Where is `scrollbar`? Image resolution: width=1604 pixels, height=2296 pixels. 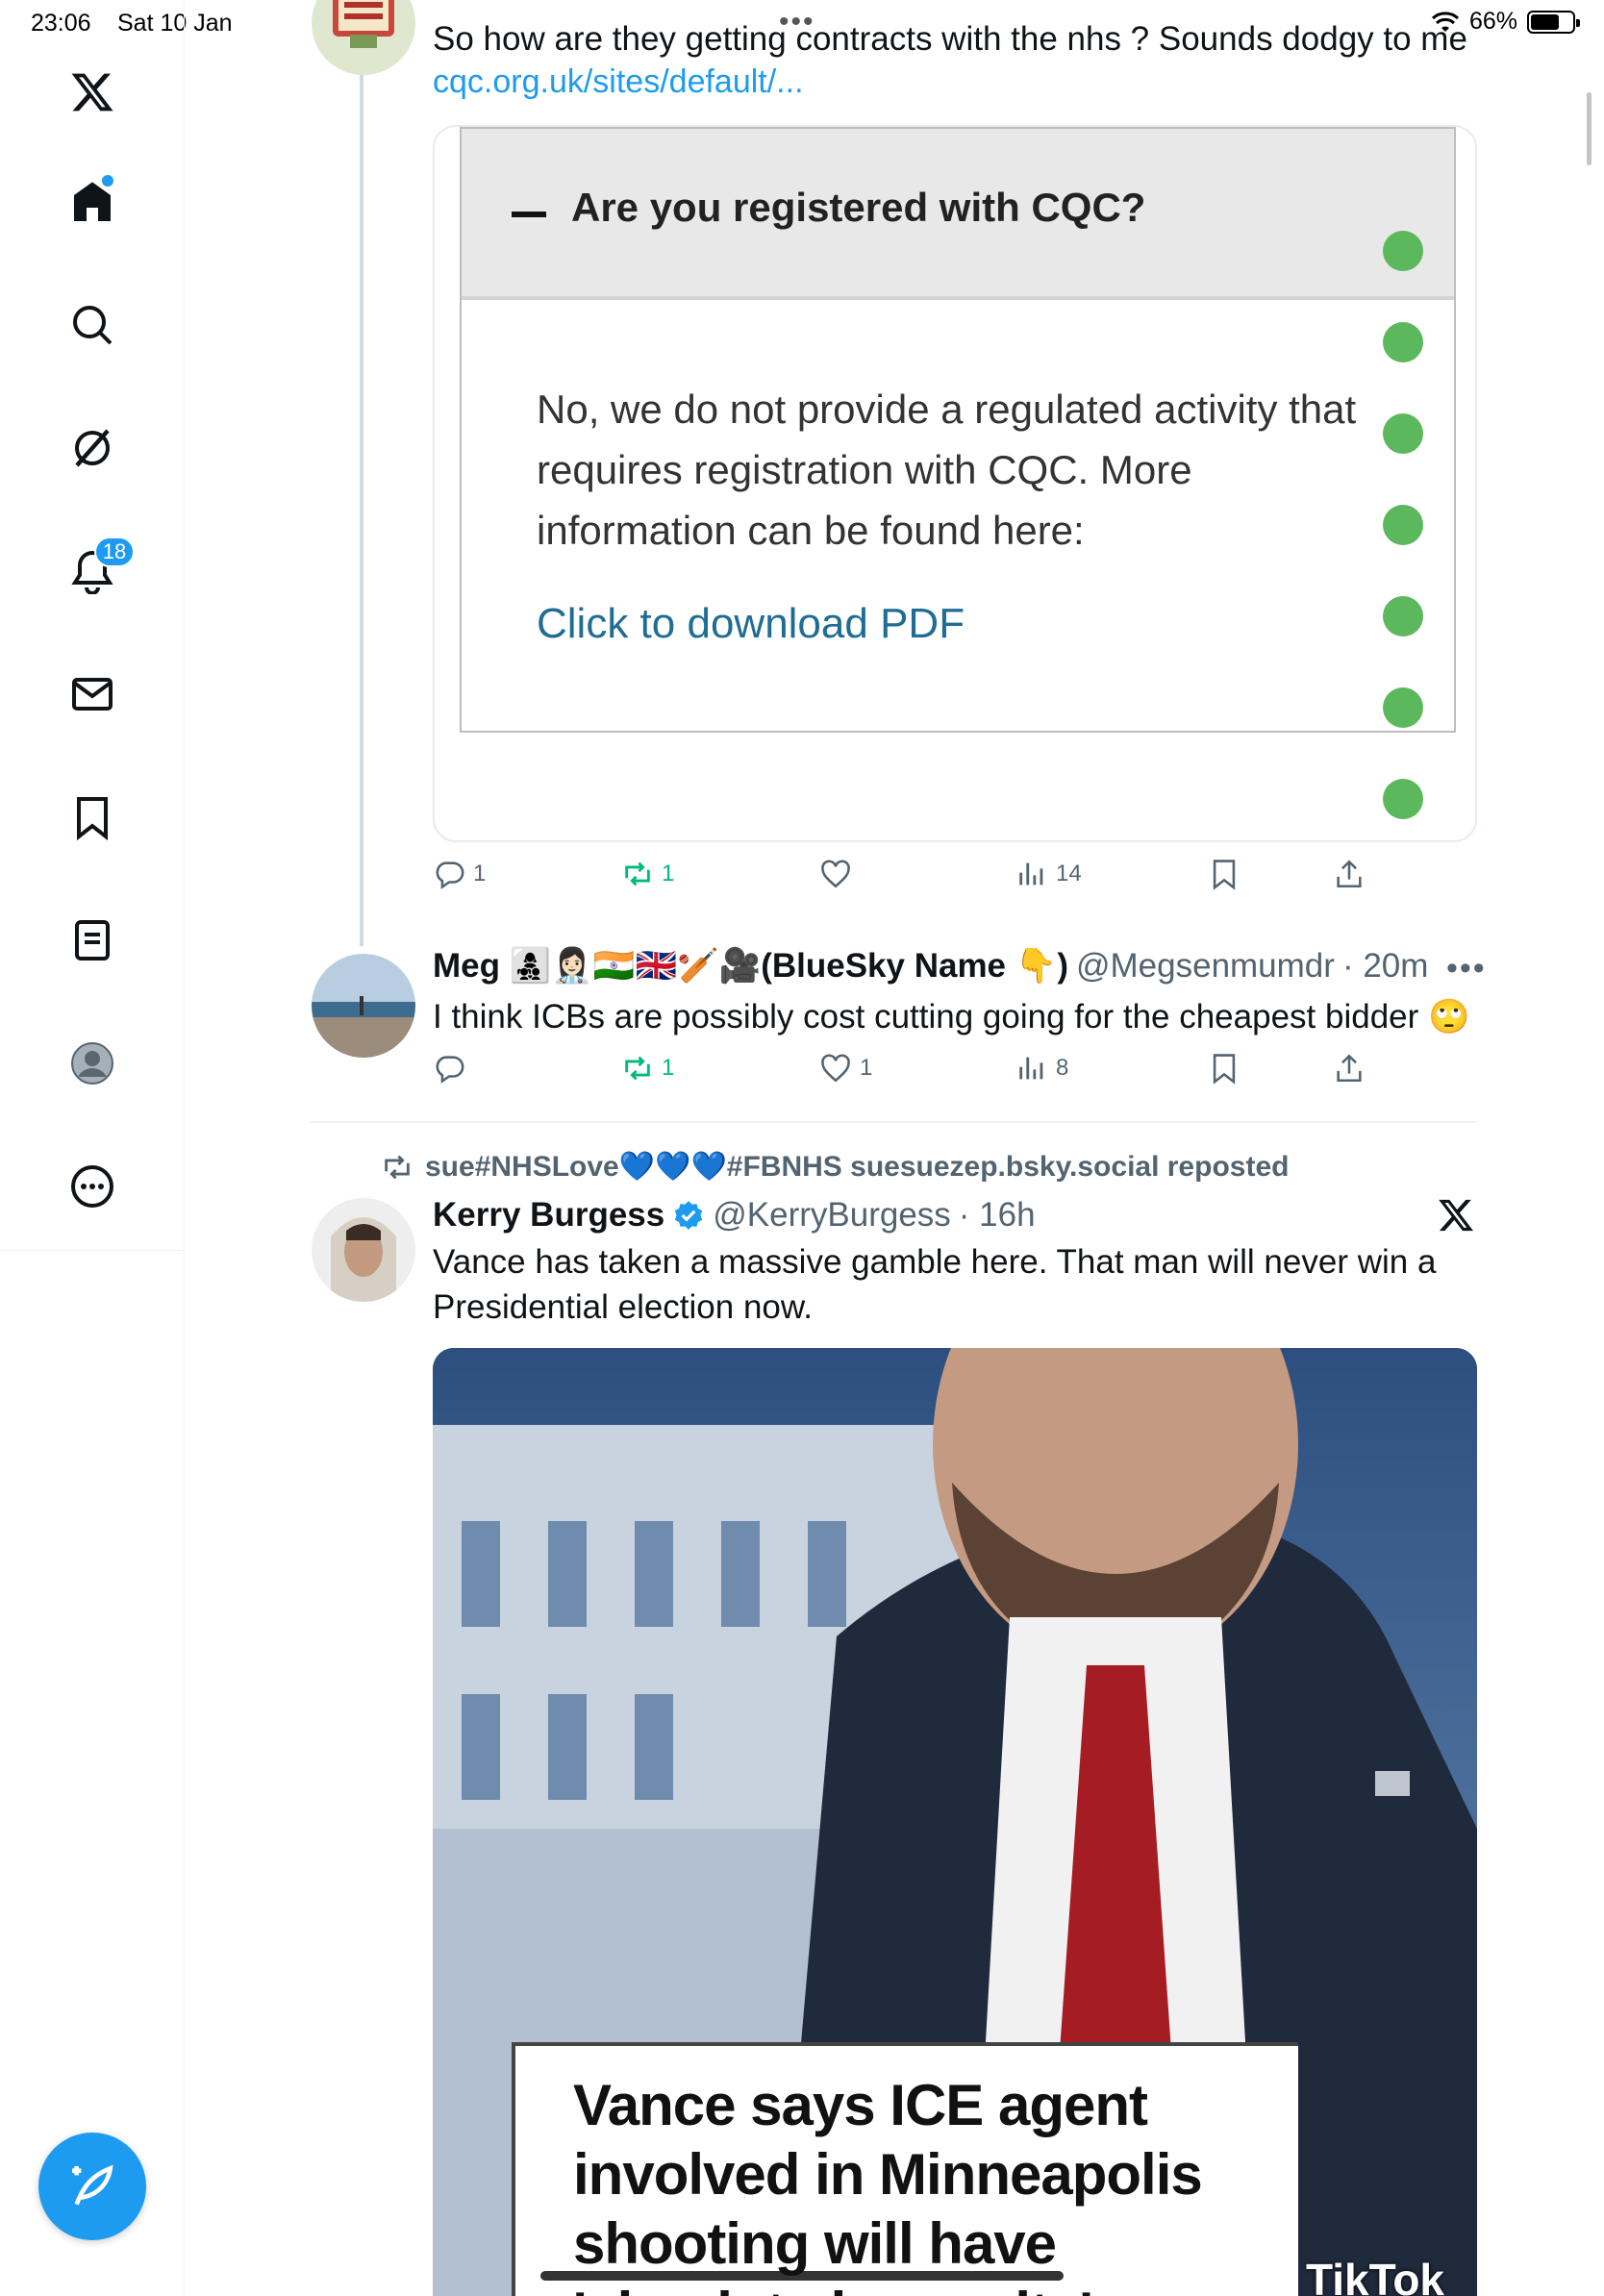
scrollbar is located at coordinates (1589, 128).